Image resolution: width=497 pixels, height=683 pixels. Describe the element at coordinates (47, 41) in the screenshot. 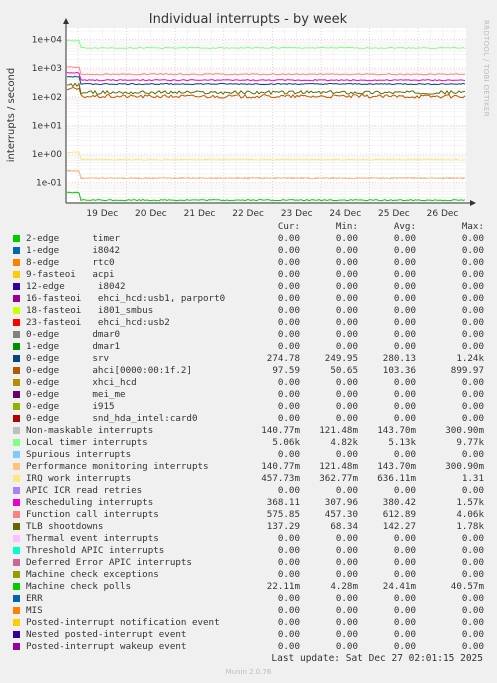

I see `y-tick-label: 1e+04` at that location.